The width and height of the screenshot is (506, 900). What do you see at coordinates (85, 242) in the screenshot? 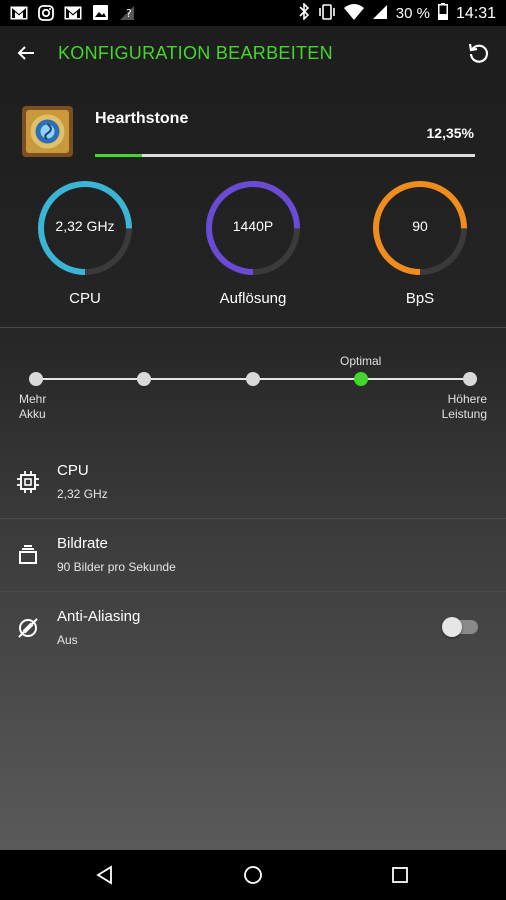
I see `gauge-cpu: 2,32 GHz CPU` at bounding box center [85, 242].